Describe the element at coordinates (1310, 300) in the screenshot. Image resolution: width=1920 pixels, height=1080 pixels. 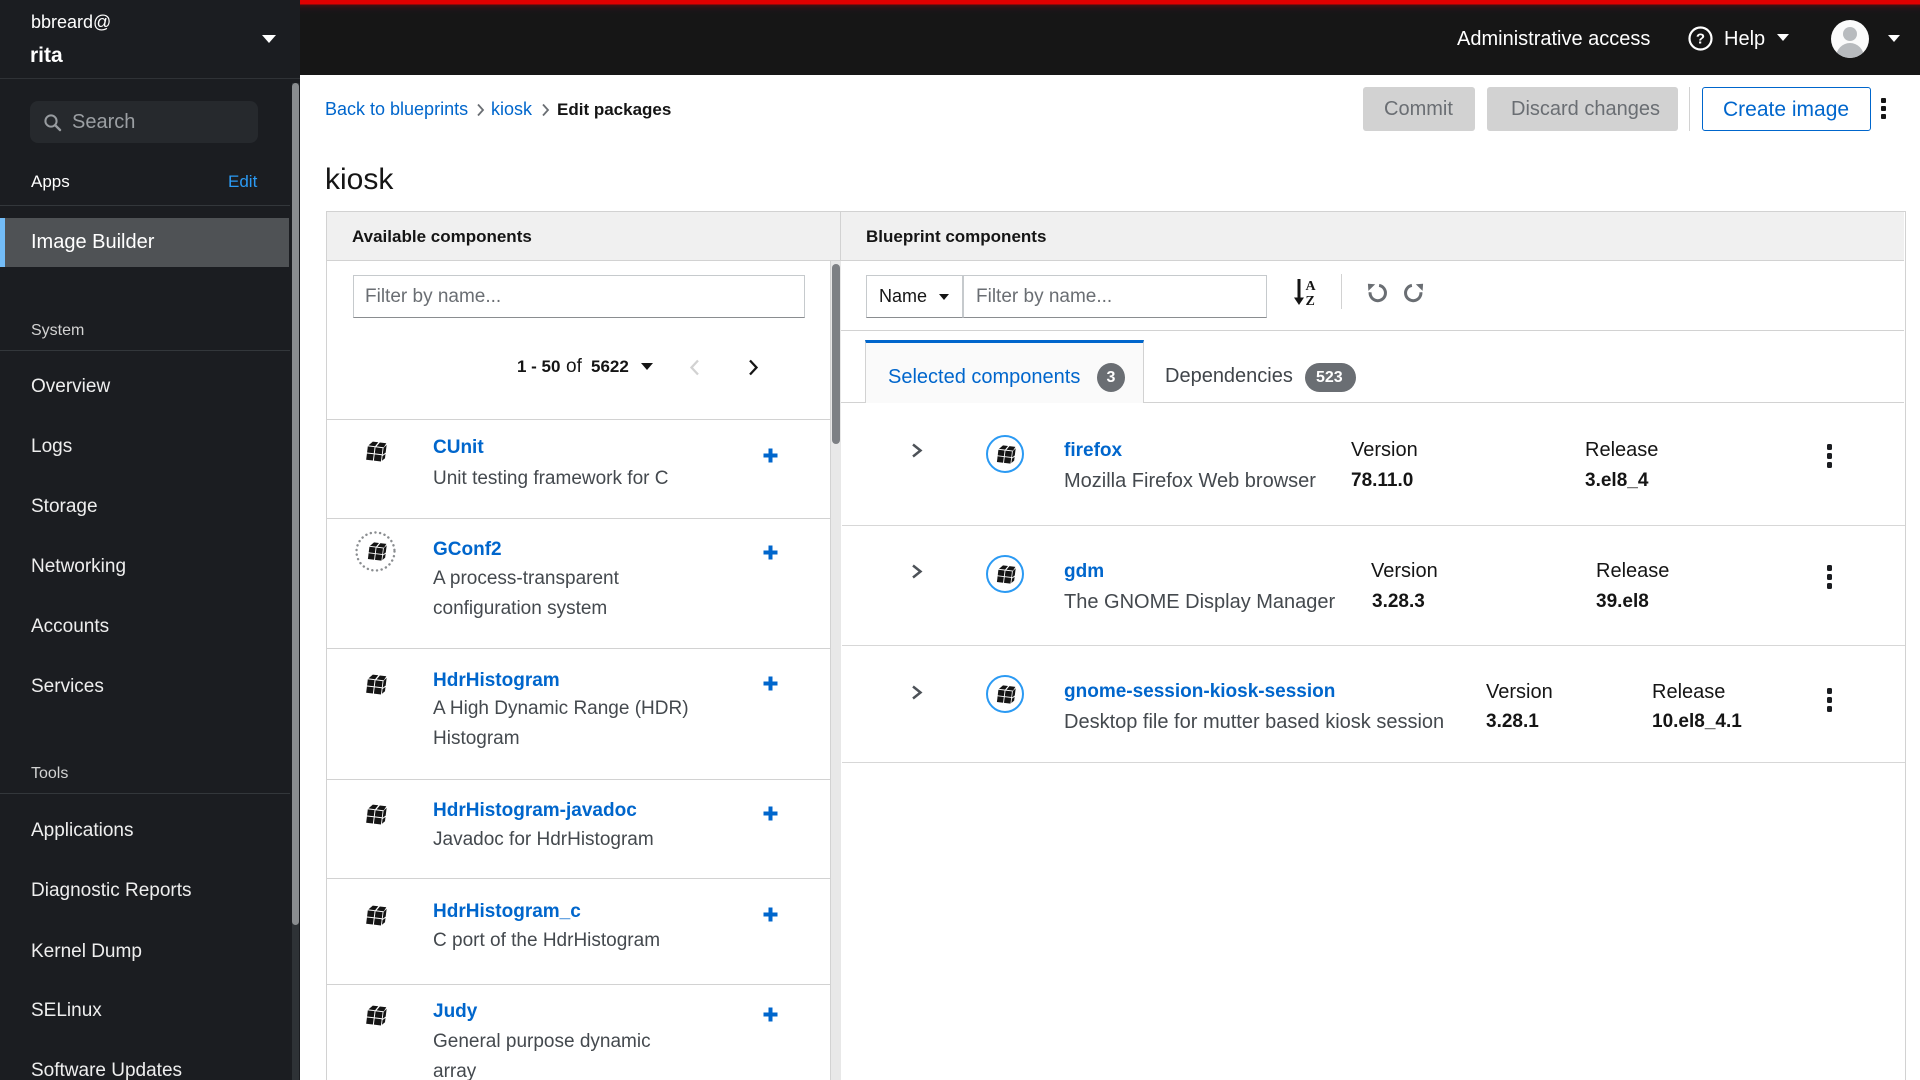
I see `svg-text: Z` at that location.